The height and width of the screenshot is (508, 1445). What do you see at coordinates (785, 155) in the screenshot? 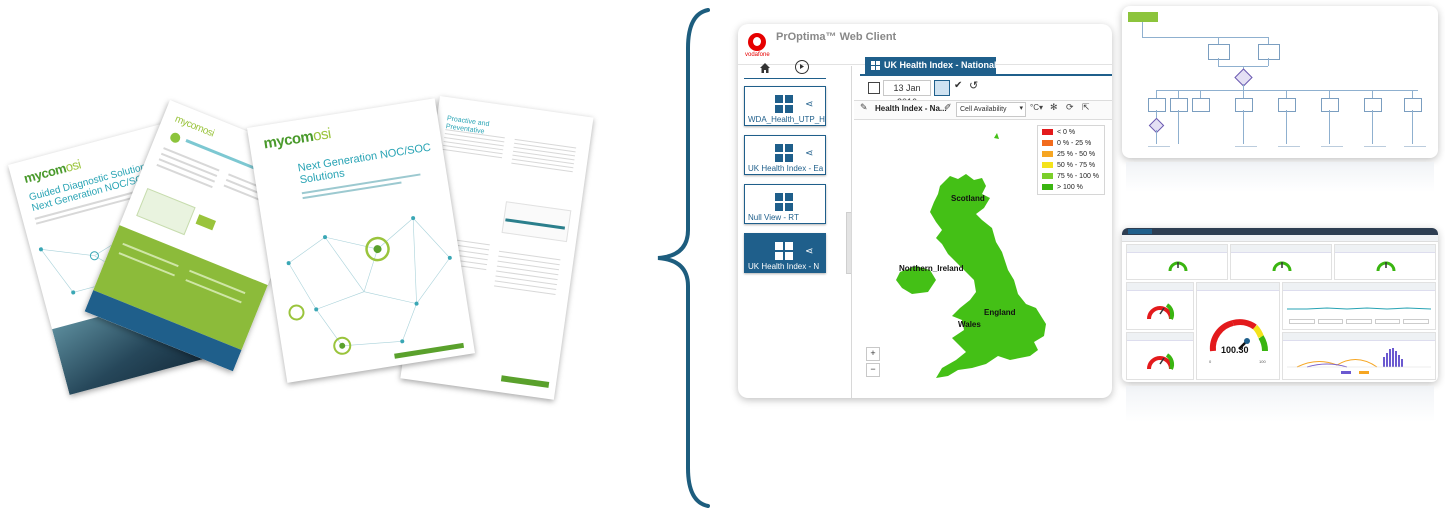
I see `nav-tile-uk-health-ea: ⋖ UK Health Index - Ea` at bounding box center [785, 155].